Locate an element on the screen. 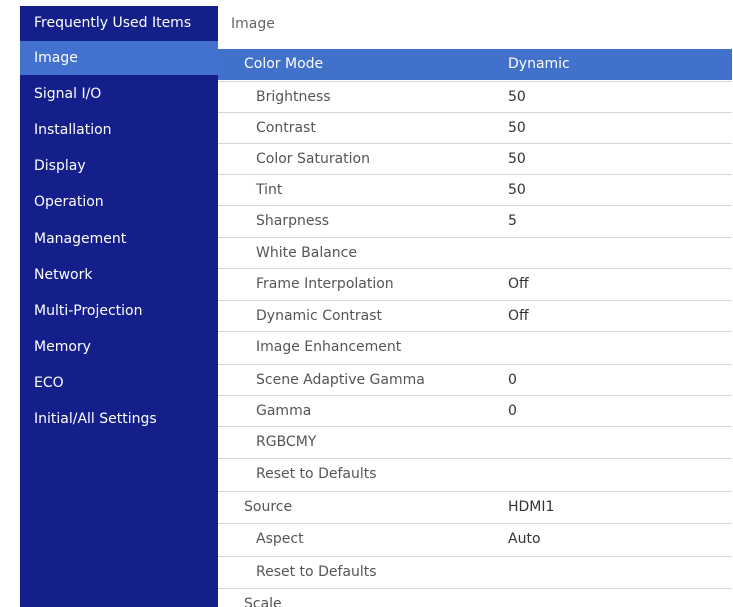 The image size is (733, 607). setting-row-brightness: Brightness 50 is located at coordinates (475, 96).